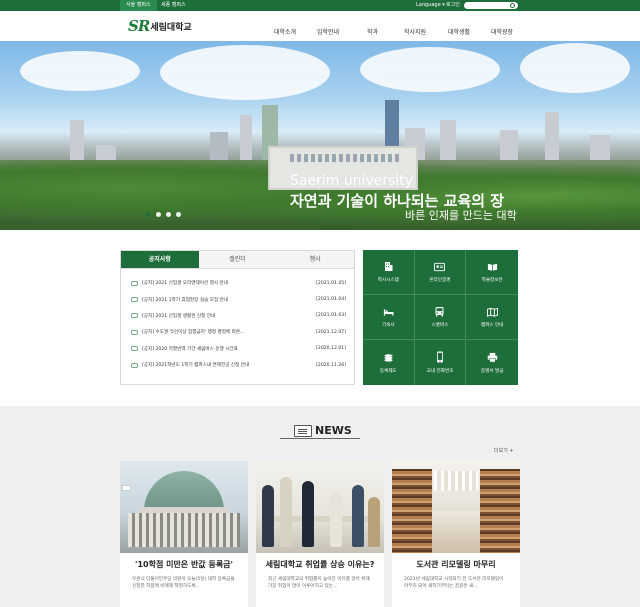 The height and width of the screenshot is (607, 640). I want to click on nav-campus-life: 대학생활, so click(459, 31).